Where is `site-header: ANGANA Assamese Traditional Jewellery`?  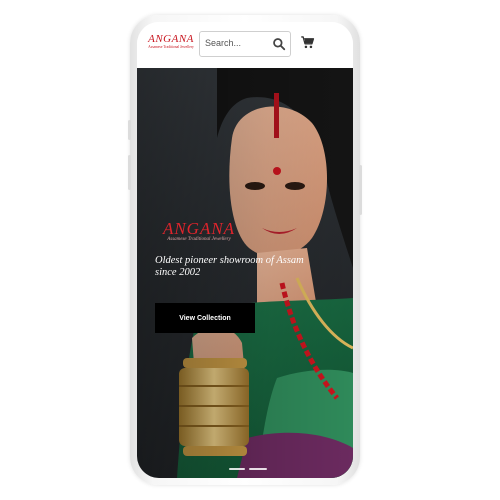
site-header: ANGANA Assamese Traditional Jewellery is located at coordinates (245, 45).